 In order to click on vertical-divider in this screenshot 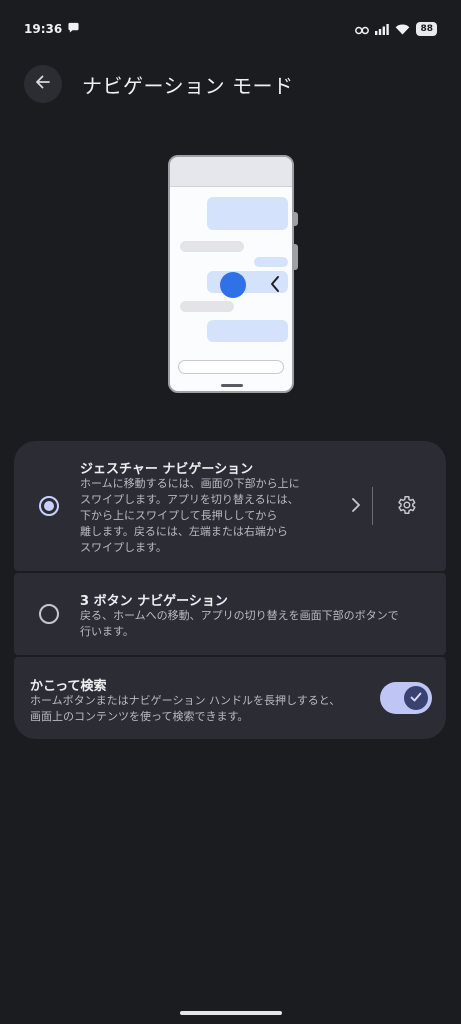, I will do `click(372, 506)`.